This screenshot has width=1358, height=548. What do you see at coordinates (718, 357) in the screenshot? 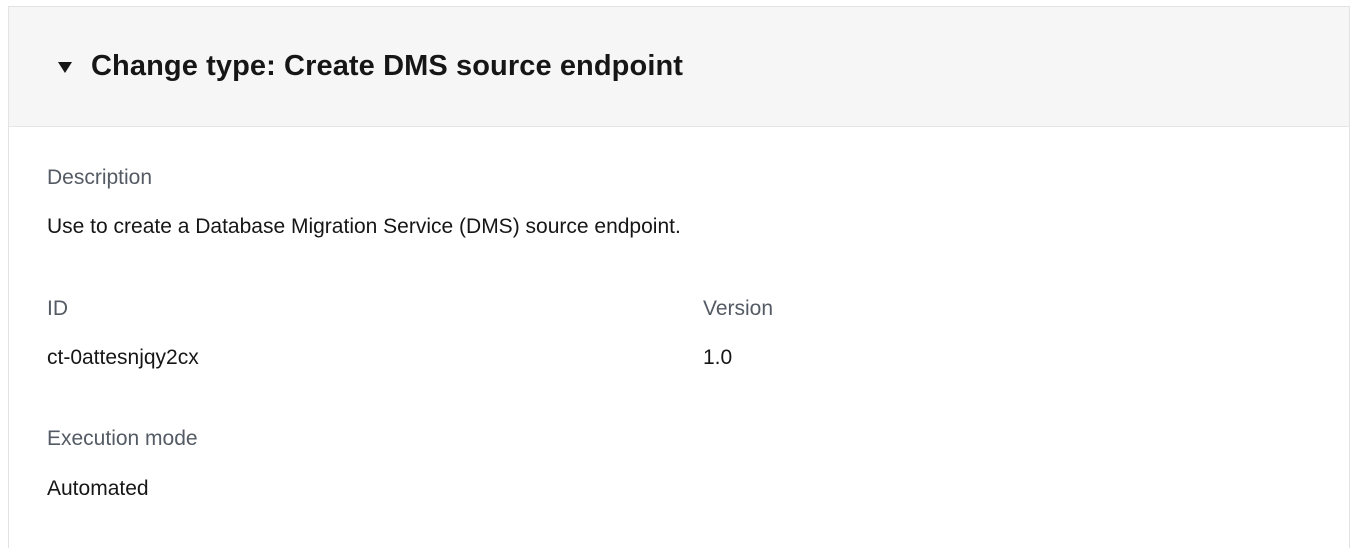
I see `version-value: 1.0` at bounding box center [718, 357].